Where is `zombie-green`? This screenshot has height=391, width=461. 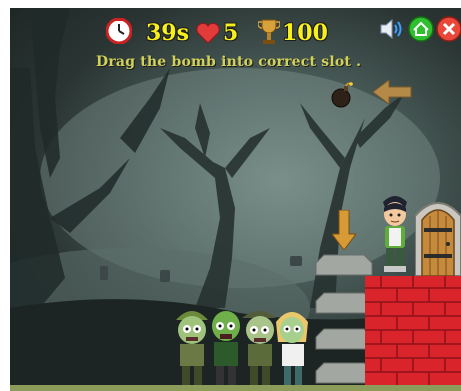 zombie-green is located at coordinates (226, 348).